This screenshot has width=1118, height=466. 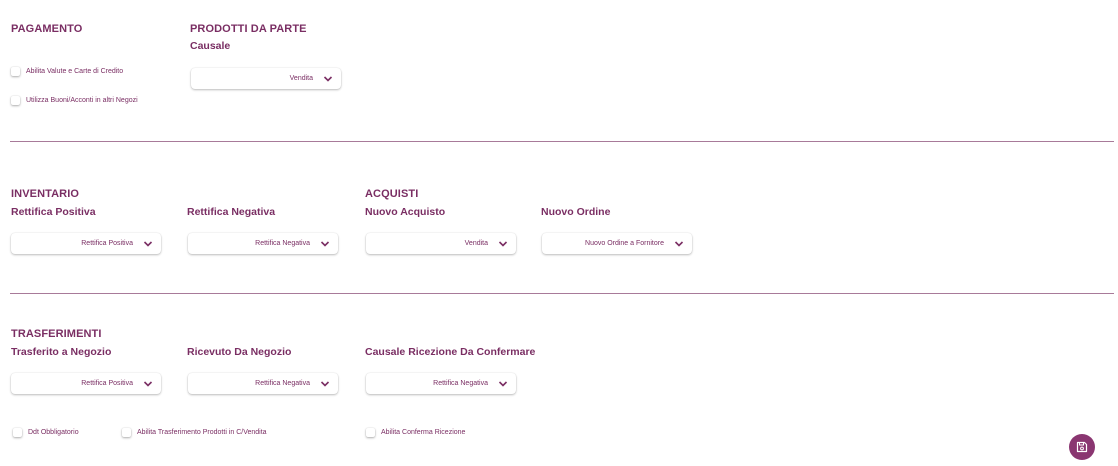 I want to click on select-causale-value: Vendita, so click(x=301, y=78).